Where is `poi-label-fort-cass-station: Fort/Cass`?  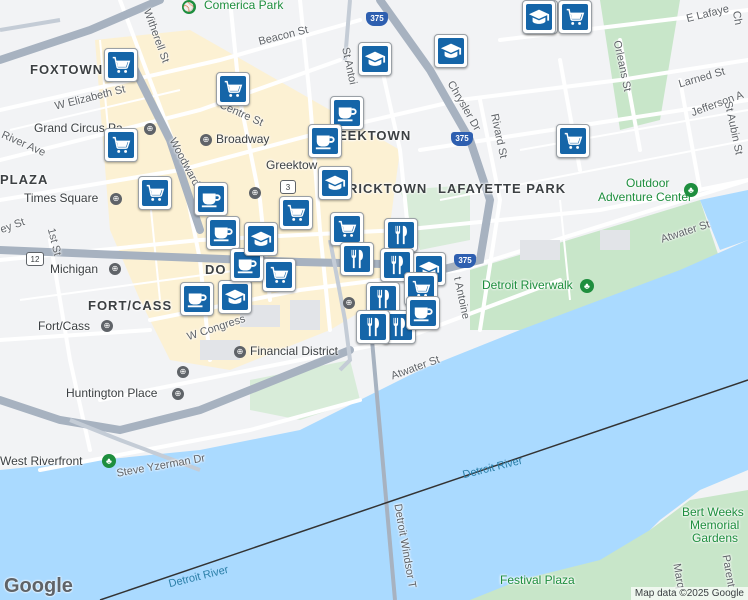
poi-label-fort-cass-station: Fort/Cass is located at coordinates (64, 326).